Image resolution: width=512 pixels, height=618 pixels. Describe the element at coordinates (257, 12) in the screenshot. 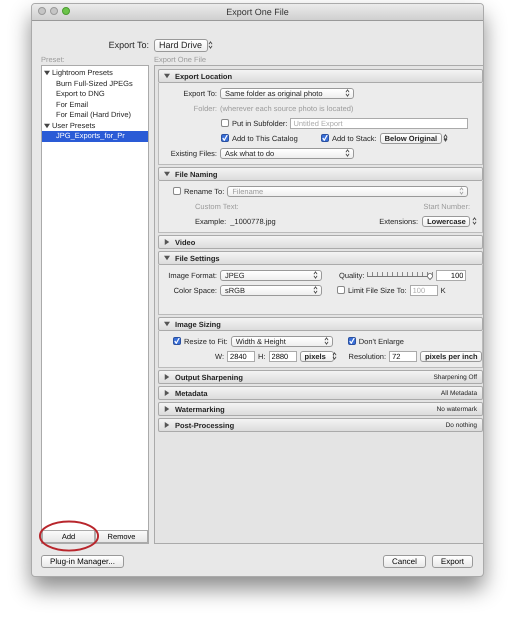

I see `window-title: Export One File` at that location.